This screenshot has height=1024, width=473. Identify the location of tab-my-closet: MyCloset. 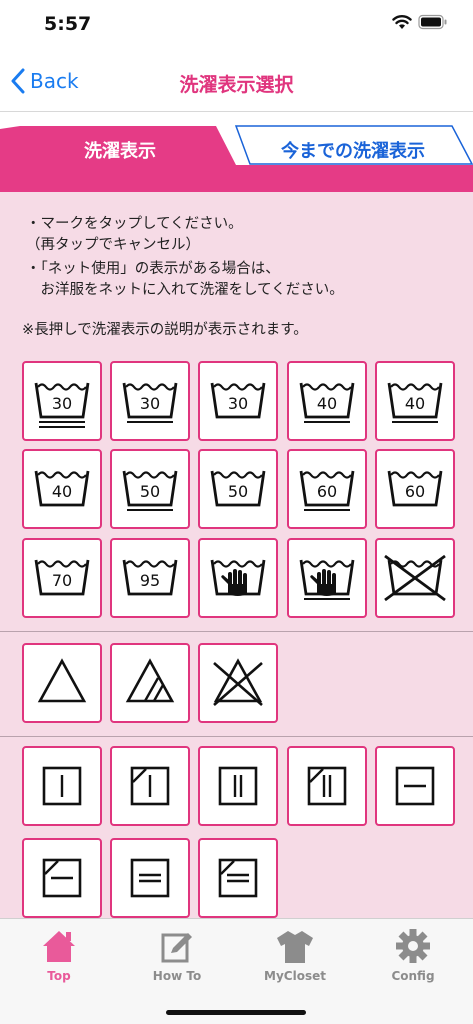
(295, 962).